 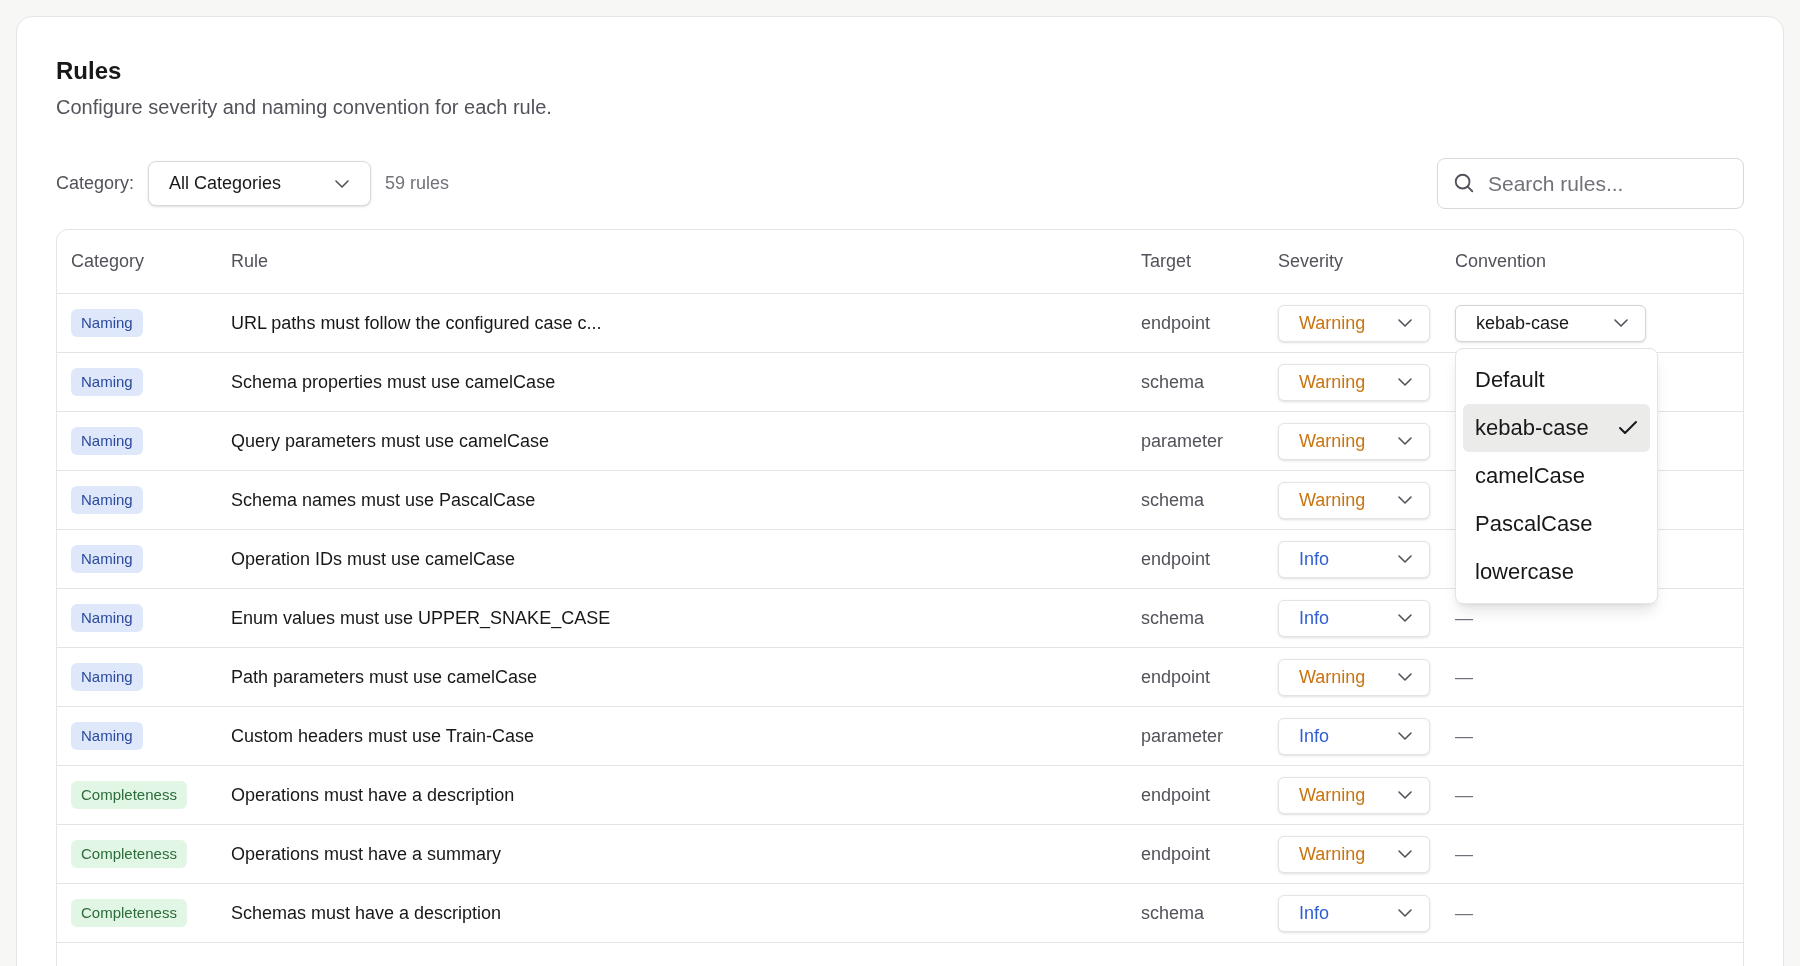 I want to click on rule-name: Operations must have a description, so click(x=373, y=795).